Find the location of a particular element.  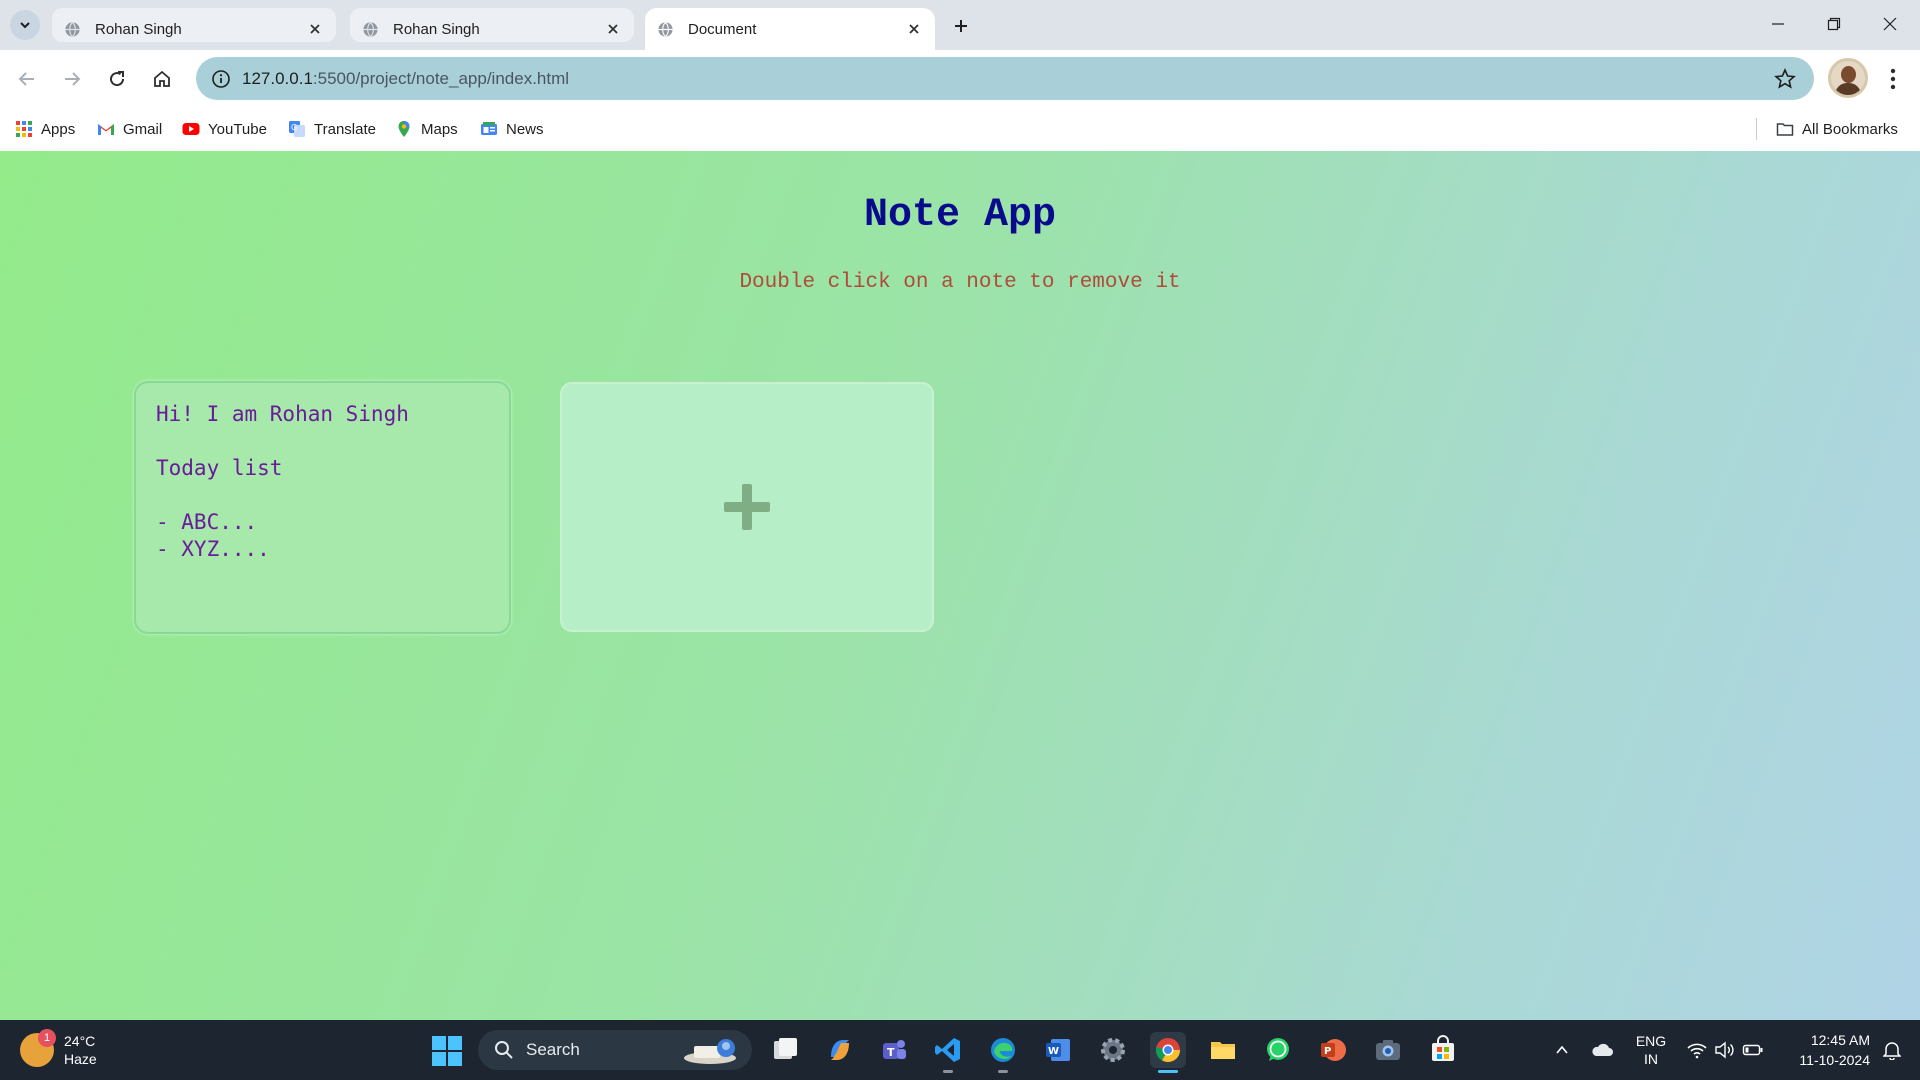

back-button is located at coordinates (27, 79).